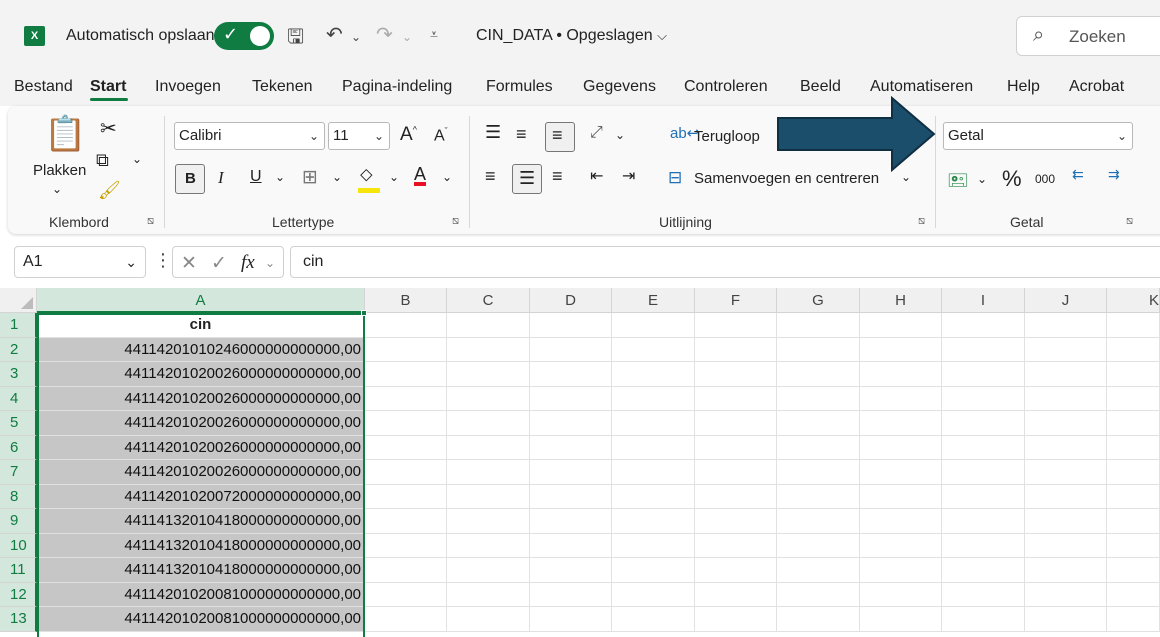  What do you see at coordinates (34, 36) in the screenshot?
I see `excel-icon: X` at bounding box center [34, 36].